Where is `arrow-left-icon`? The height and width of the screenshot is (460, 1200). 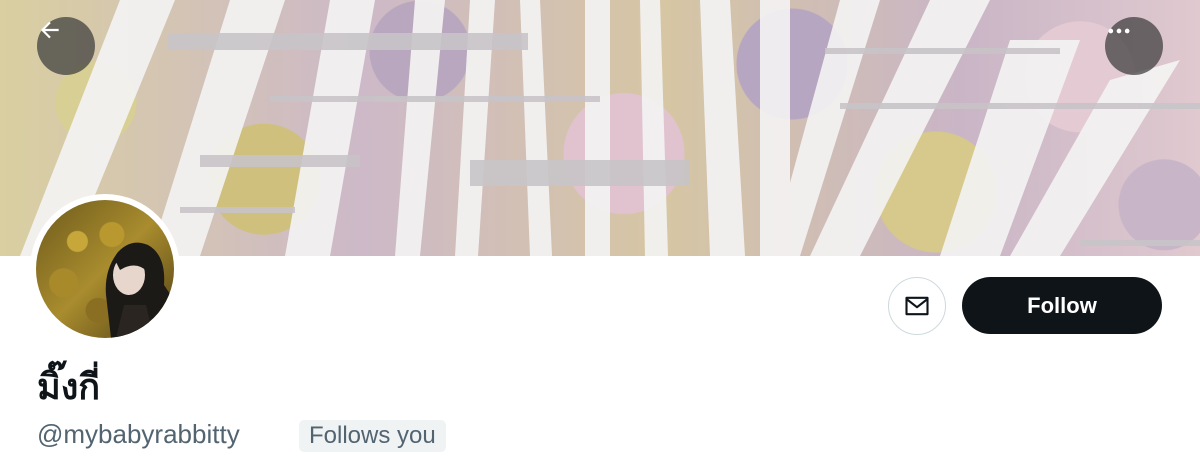 arrow-left-icon is located at coordinates (49, 30).